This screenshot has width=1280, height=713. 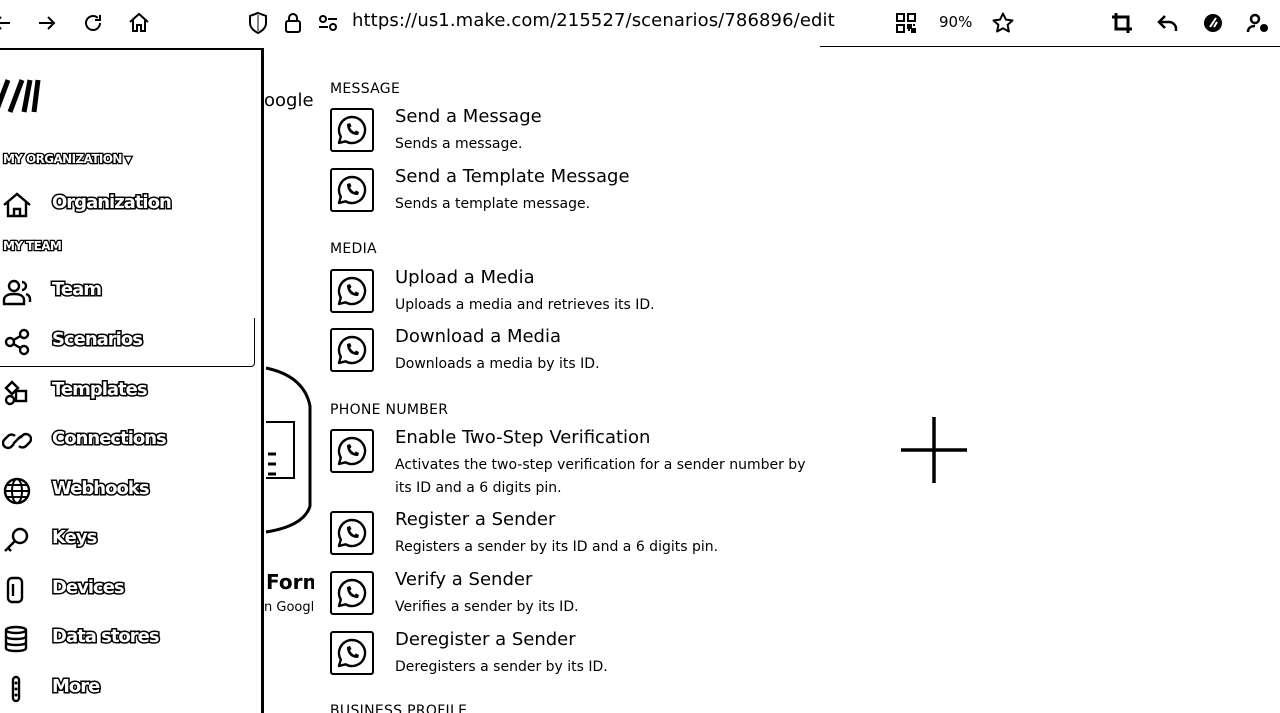 I want to click on qr-code-icon, so click(x=906, y=23).